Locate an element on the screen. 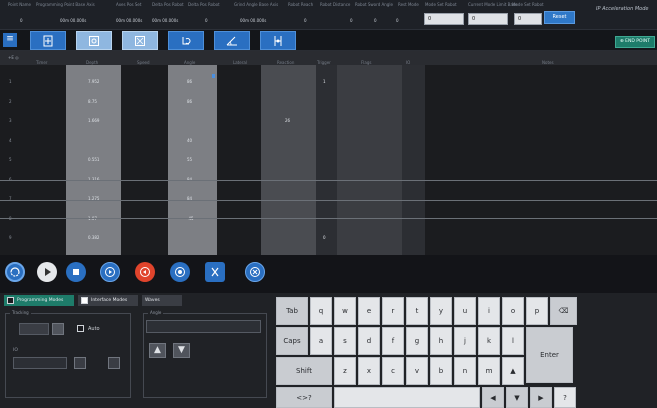 The width and height of the screenshot is (657, 408). key-tab: Tab is located at coordinates (292, 311).